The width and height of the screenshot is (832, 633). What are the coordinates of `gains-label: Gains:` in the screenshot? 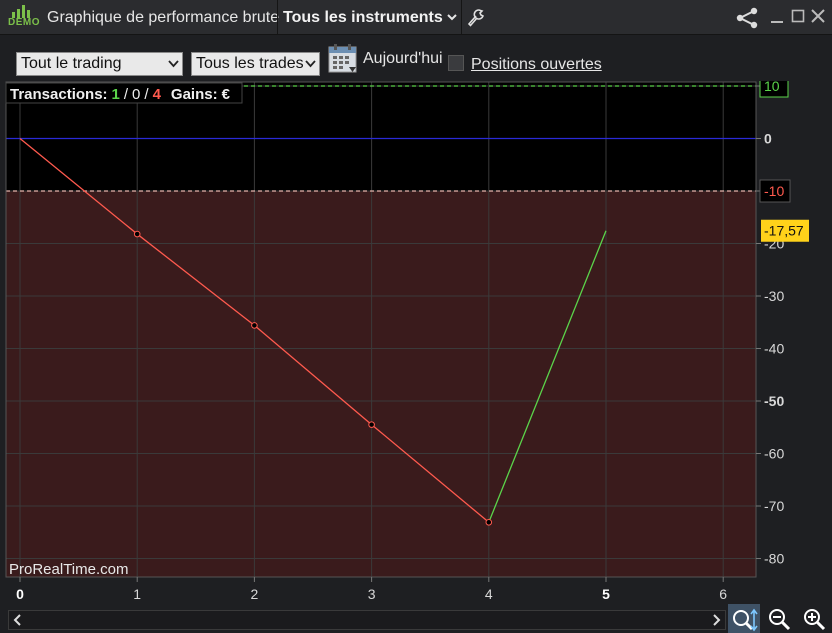 It's located at (194, 94).